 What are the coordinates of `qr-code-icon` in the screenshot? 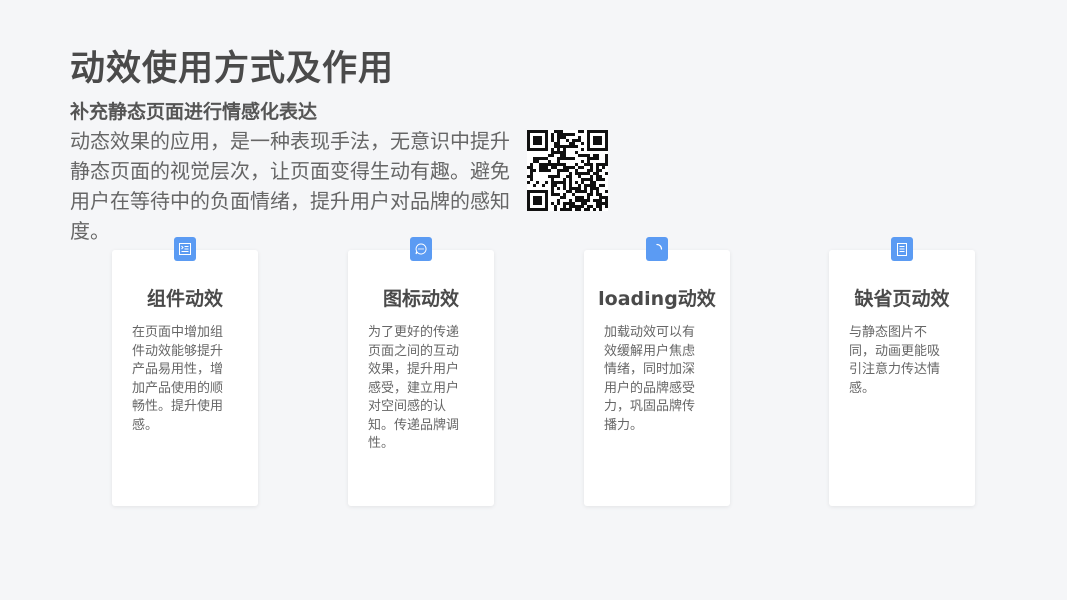 It's located at (567, 170).